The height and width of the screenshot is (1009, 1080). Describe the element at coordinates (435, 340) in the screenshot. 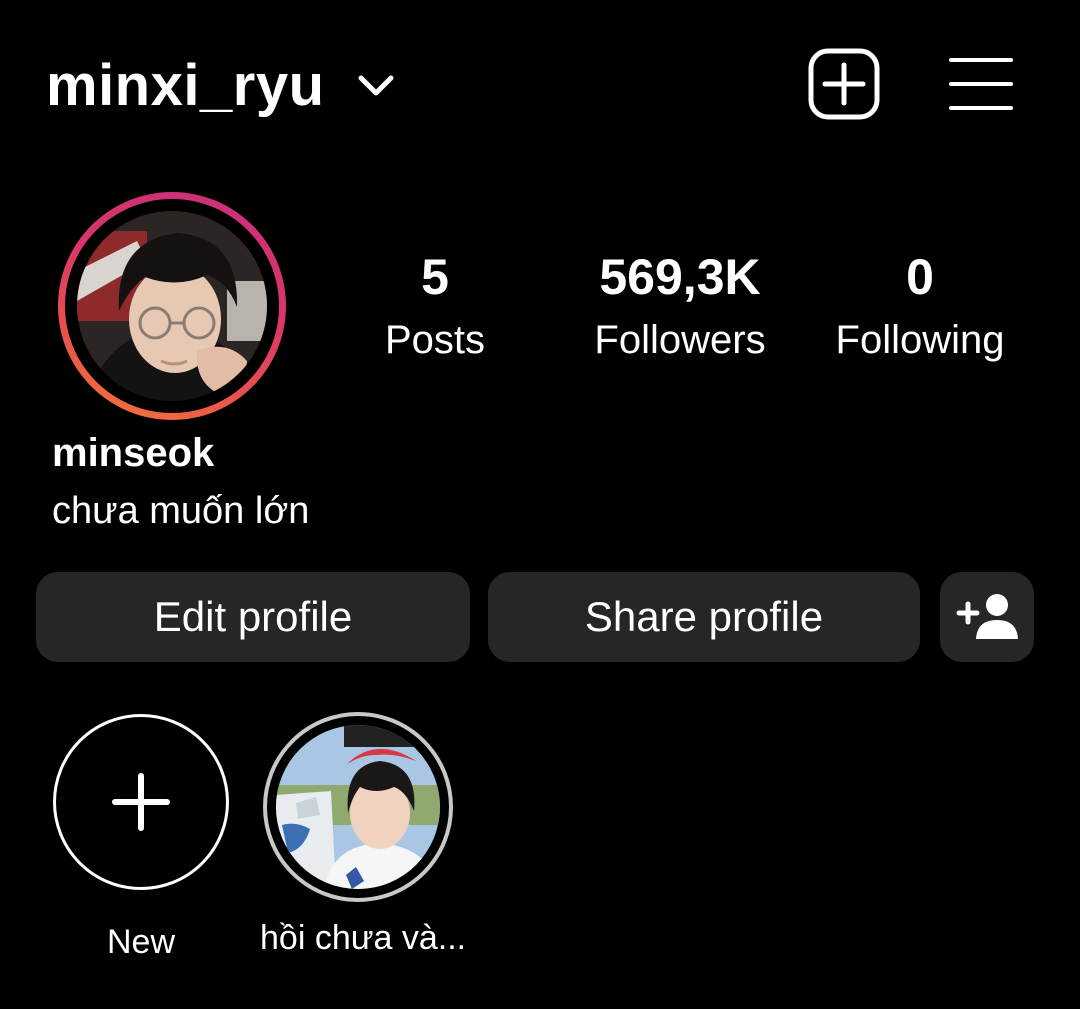

I see `posts-label: Posts` at that location.